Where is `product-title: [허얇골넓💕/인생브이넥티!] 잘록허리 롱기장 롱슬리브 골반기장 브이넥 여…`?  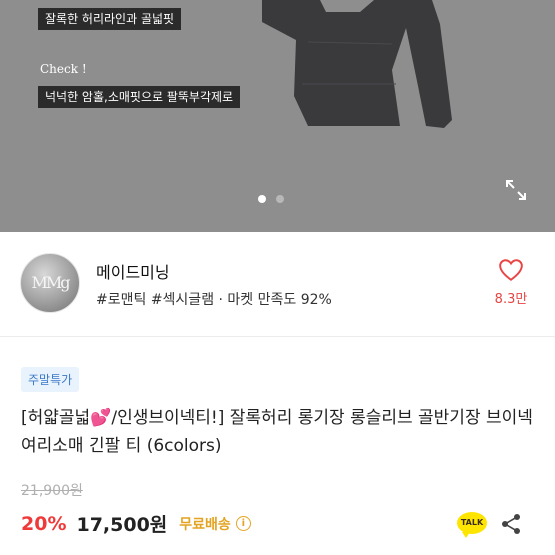 product-title: [허얇골넓💕/인생브이넥티!] 잘록허리 롱기장 롱슬리브 골반기장 브이넥 여… is located at coordinates (277, 432).